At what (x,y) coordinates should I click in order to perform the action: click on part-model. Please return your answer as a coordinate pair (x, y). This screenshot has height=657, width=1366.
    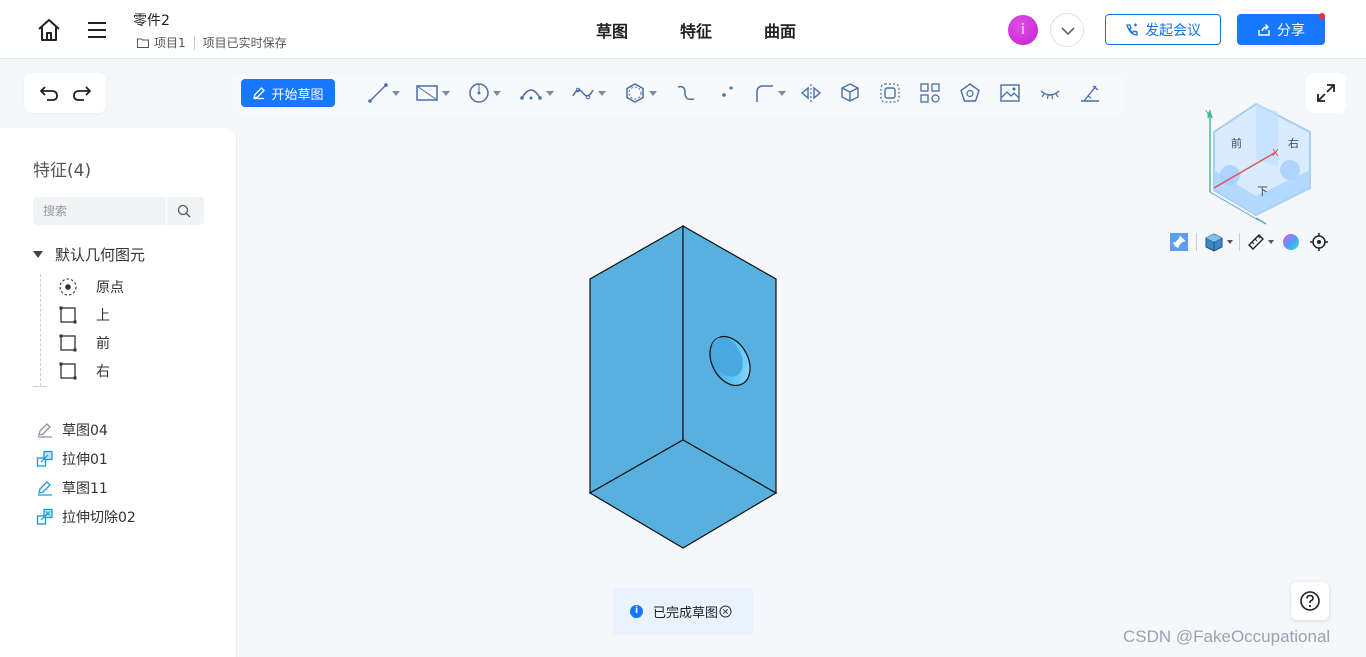
    Looking at the image, I should click on (685, 388).